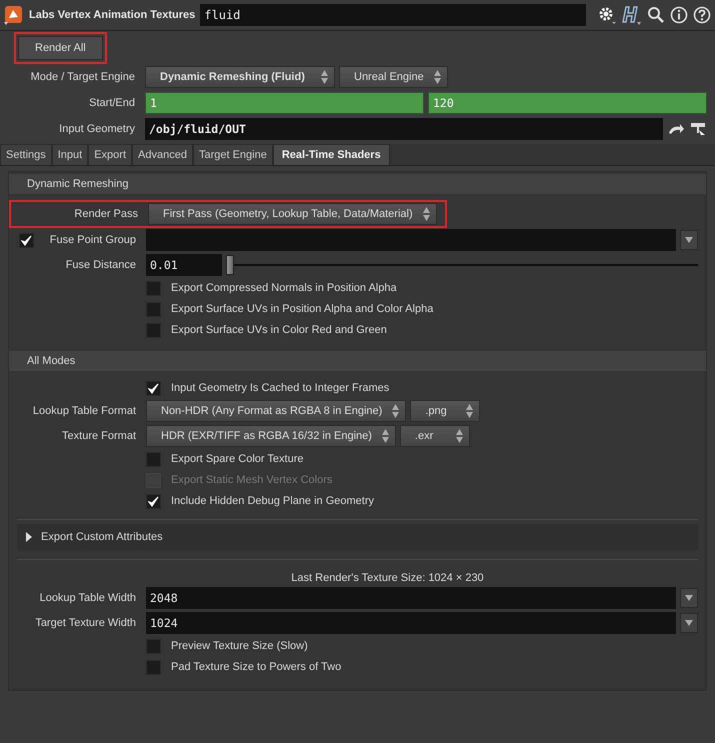 The image size is (715, 743). What do you see at coordinates (240, 77) in the screenshot?
I see `dropdown-menu: Dynamic Remeshing (Fluid)` at bounding box center [240, 77].